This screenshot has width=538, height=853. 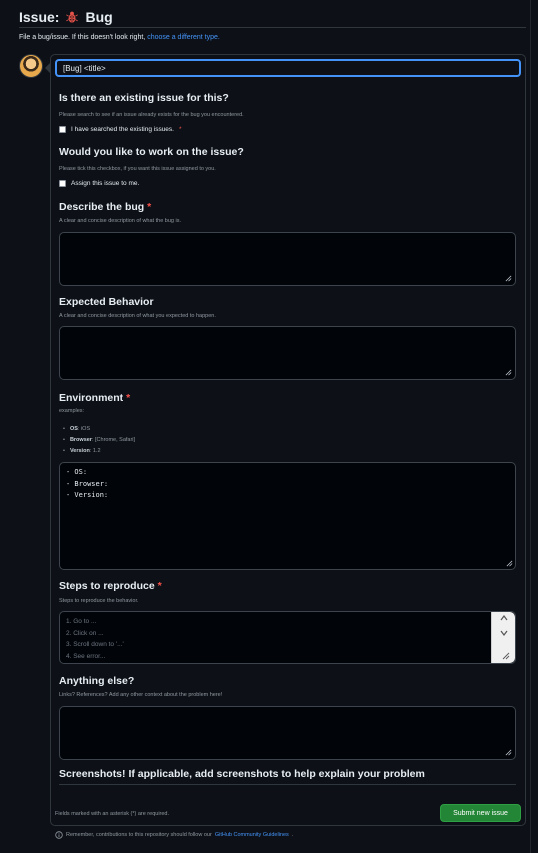 I want to click on assign-to-me-checkbox-row: Assign this issue to me., so click(x=99, y=183).